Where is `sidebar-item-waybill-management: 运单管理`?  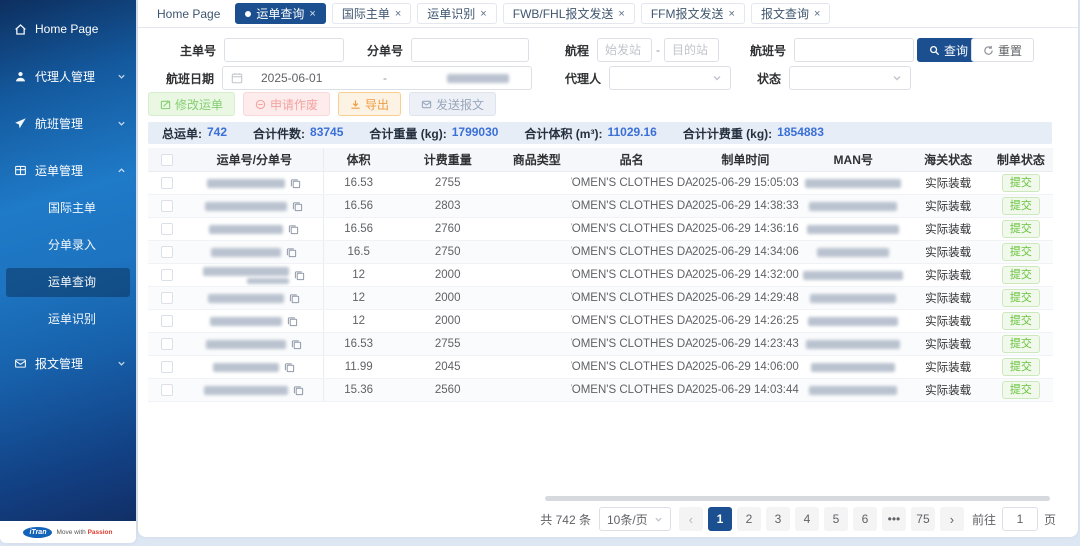 sidebar-item-waybill-management: 运单管理 is located at coordinates (68, 170).